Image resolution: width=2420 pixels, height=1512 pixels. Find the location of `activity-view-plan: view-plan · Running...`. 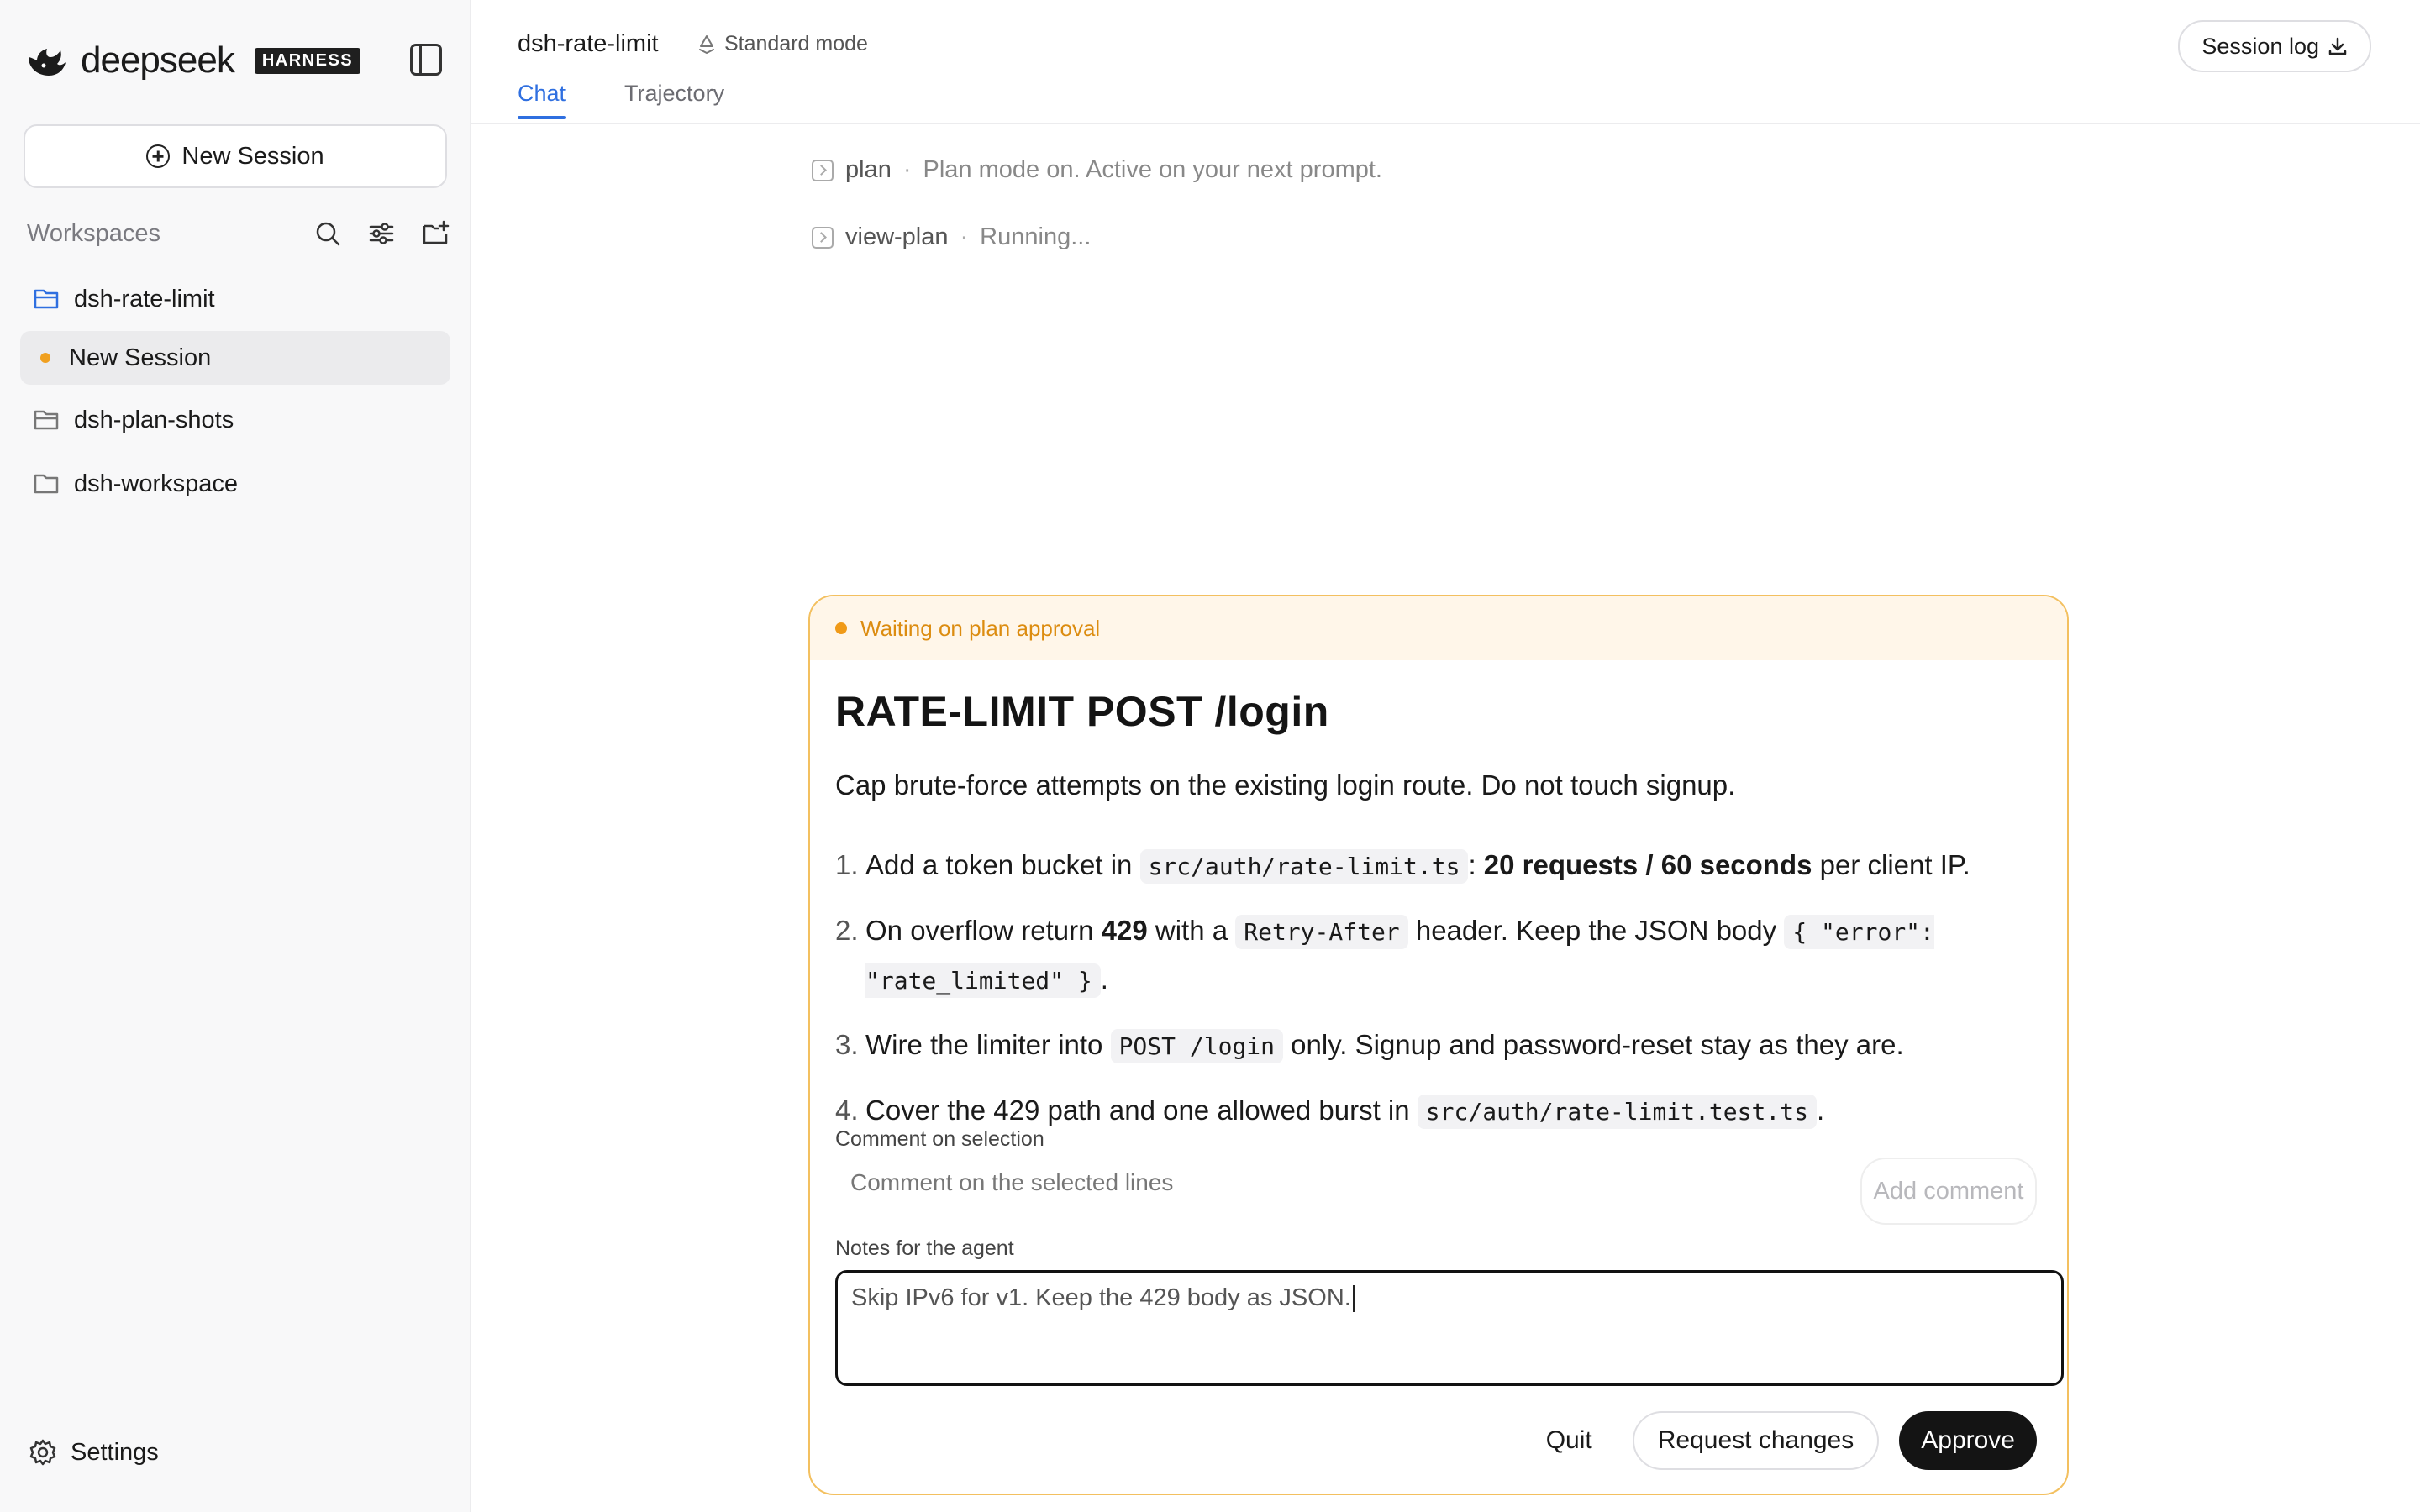

activity-view-plan: view-plan · Running... is located at coordinates (952, 237).